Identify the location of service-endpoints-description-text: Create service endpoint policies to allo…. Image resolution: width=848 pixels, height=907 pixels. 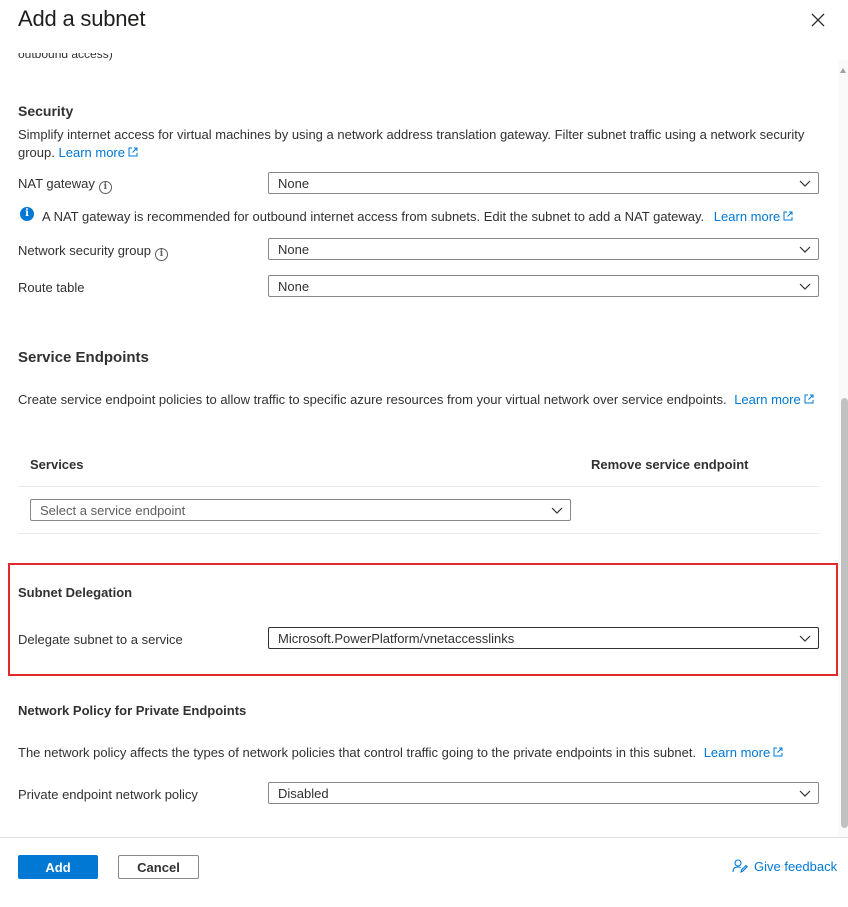
(372, 399).